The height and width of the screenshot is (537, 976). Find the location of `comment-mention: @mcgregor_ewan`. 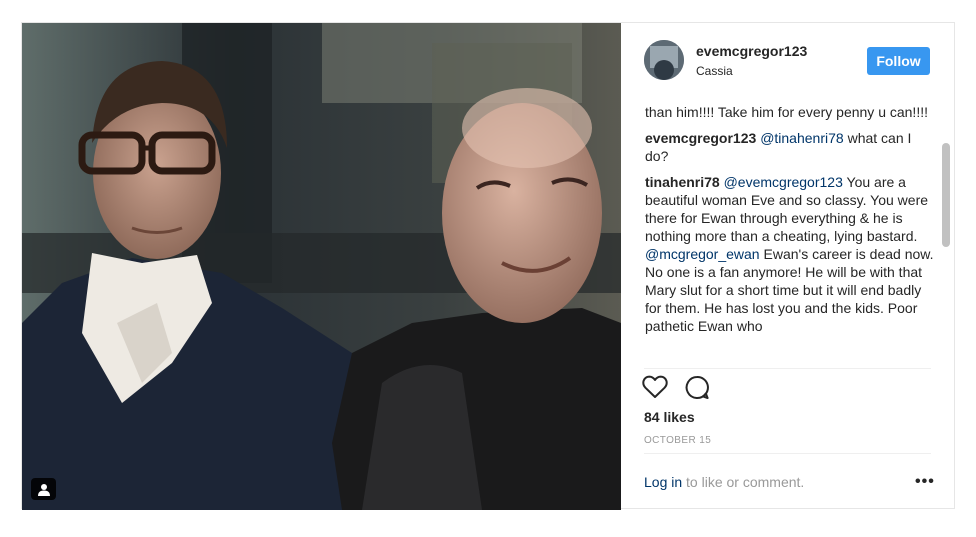

comment-mention: @mcgregor_ewan is located at coordinates (702, 254).